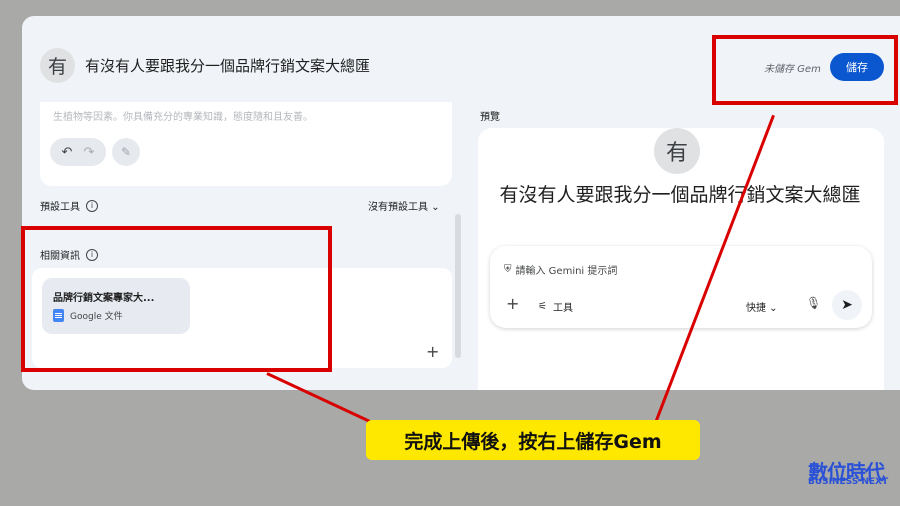  Describe the element at coordinates (813, 303) in the screenshot. I see `microphone-icon: 🎙` at that location.